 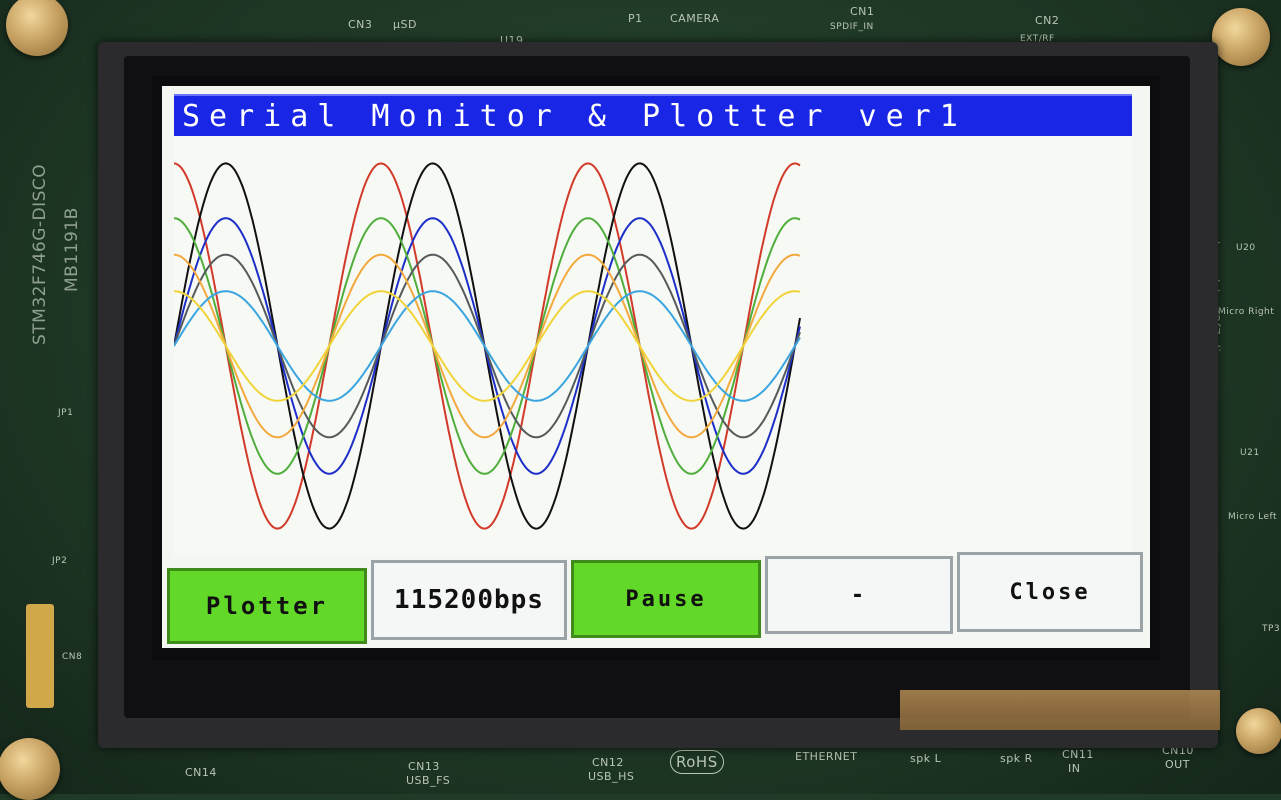 I want to click on cn3-label: CN3, so click(x=360, y=24).